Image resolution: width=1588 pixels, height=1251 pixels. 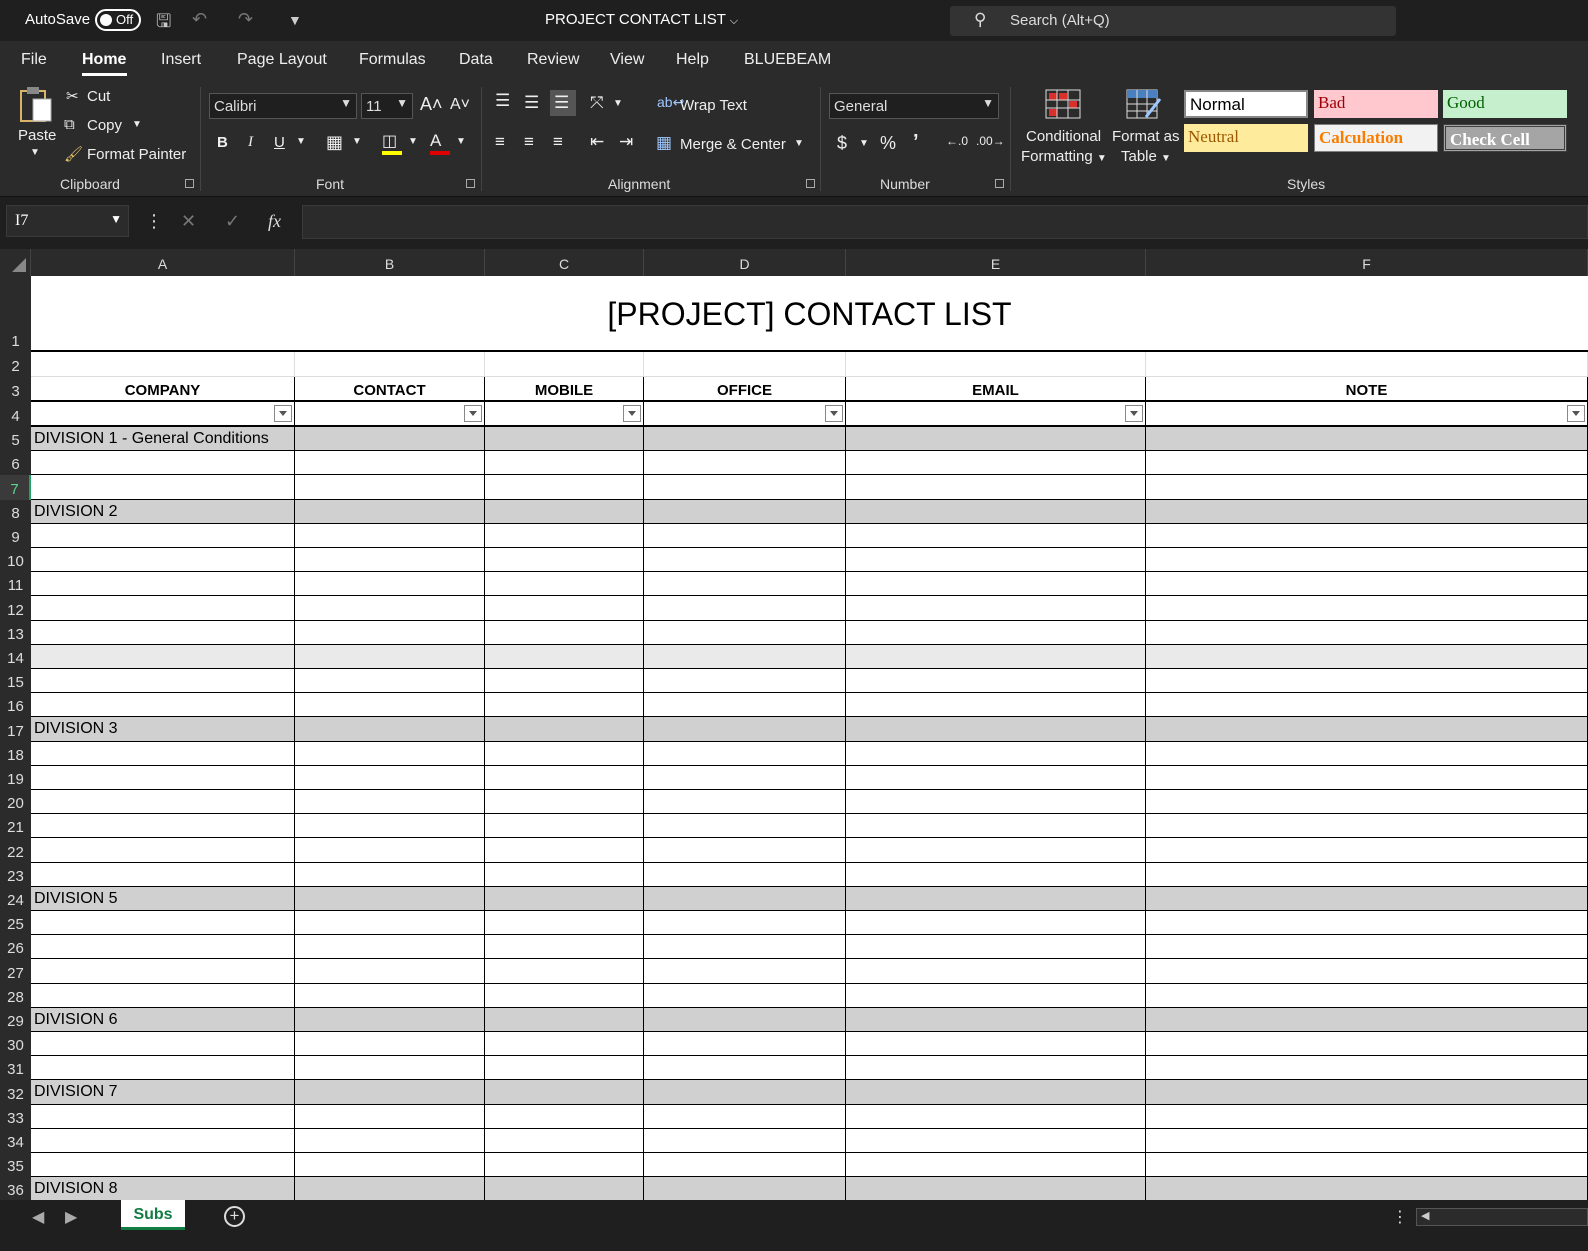 What do you see at coordinates (279, 142) in the screenshot?
I see `underline-icon: U` at bounding box center [279, 142].